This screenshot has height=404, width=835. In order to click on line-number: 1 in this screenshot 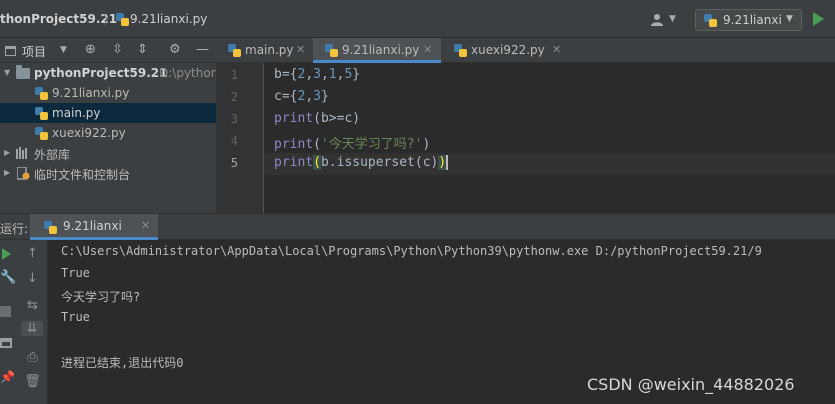, I will do `click(234, 75)`.